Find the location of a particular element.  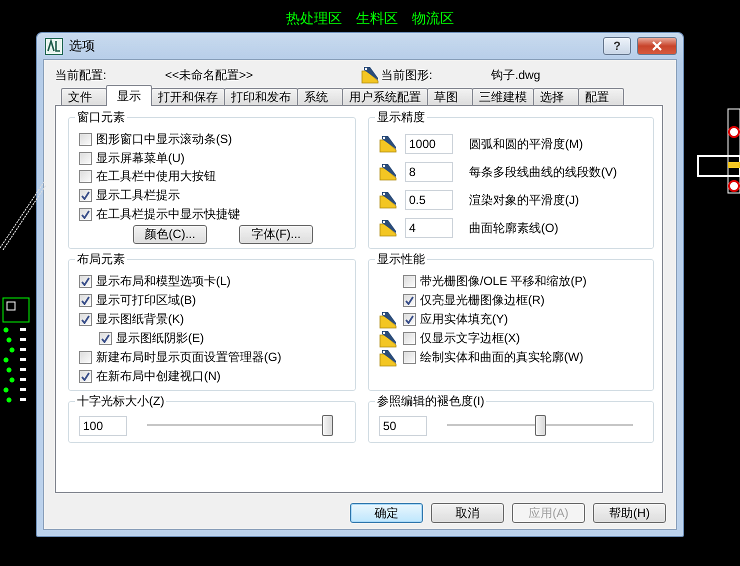

tab: 显示 is located at coordinates (129, 95).